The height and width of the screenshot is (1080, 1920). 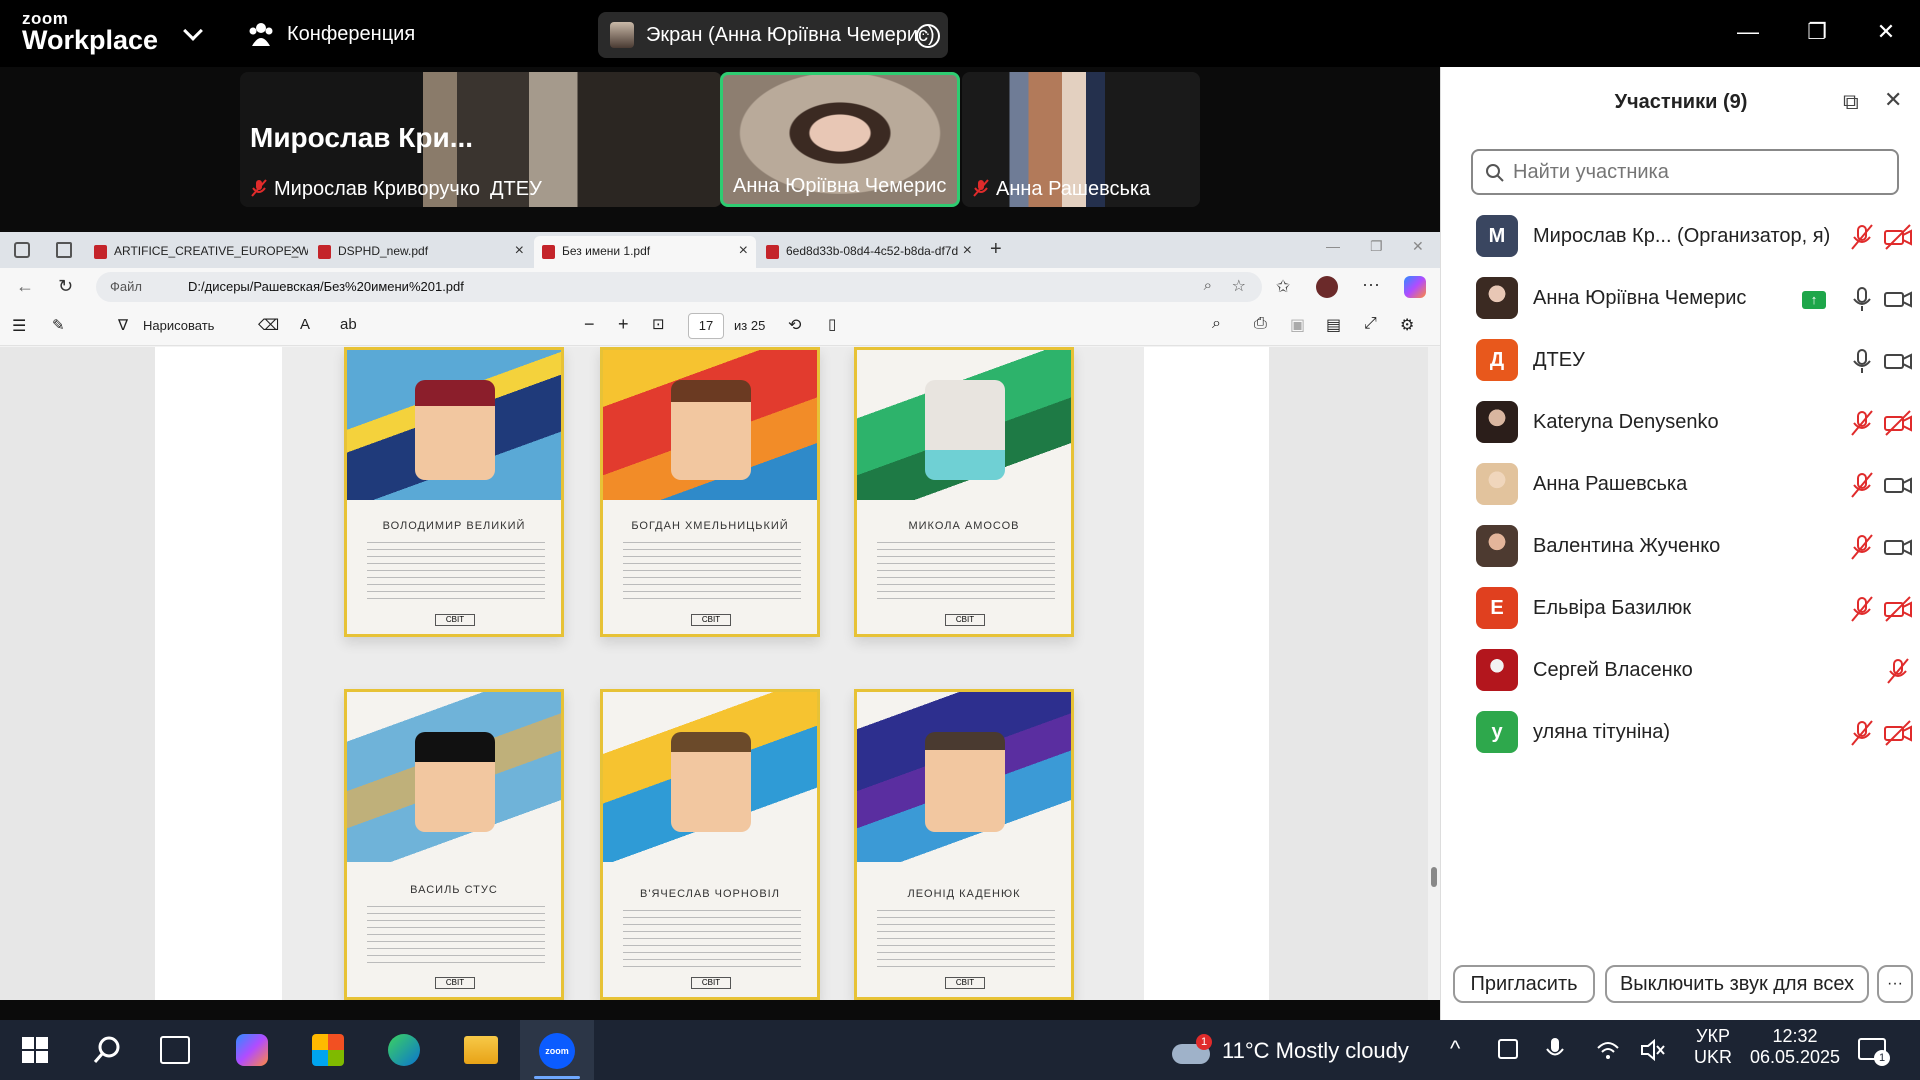 I want to click on print-icon: ⎙, so click(x=1260, y=324).